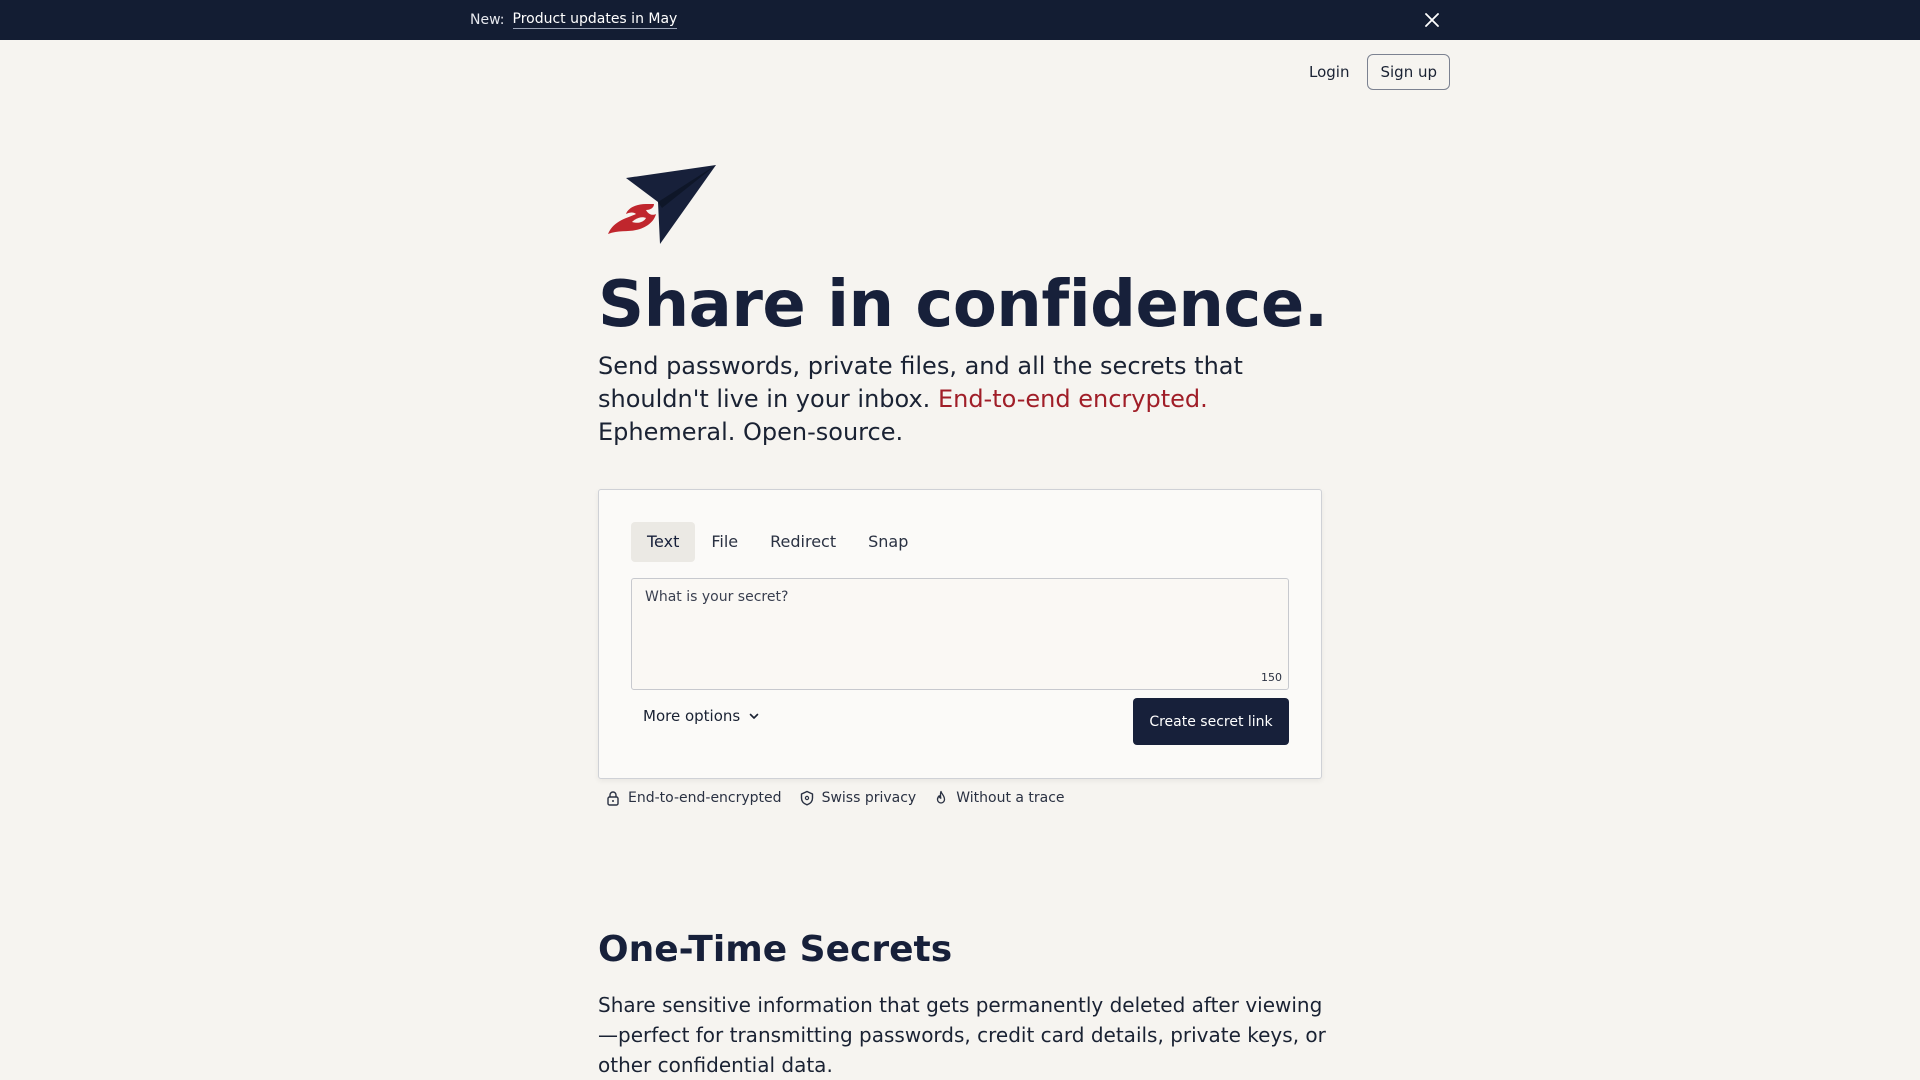  I want to click on feature-item: Without a trace, so click(999, 798).